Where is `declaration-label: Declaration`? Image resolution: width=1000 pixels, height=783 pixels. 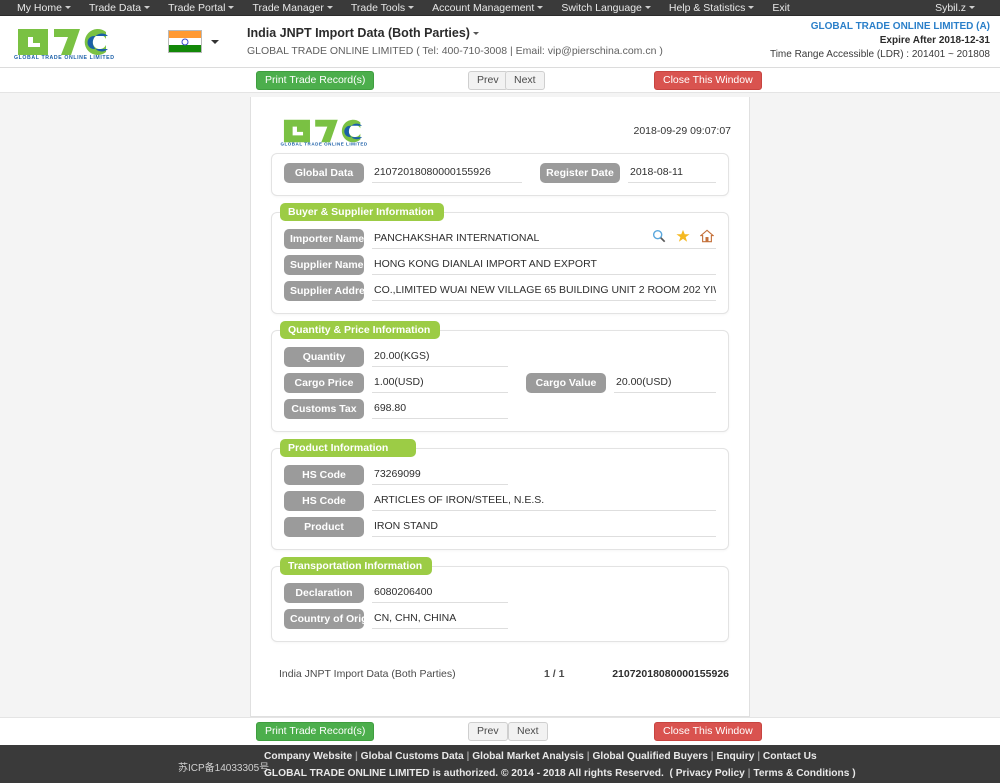 declaration-label: Declaration is located at coordinates (324, 593).